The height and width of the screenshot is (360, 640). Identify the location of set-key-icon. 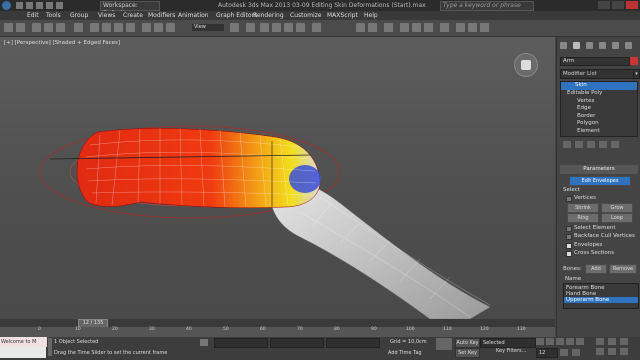
(444, 344).